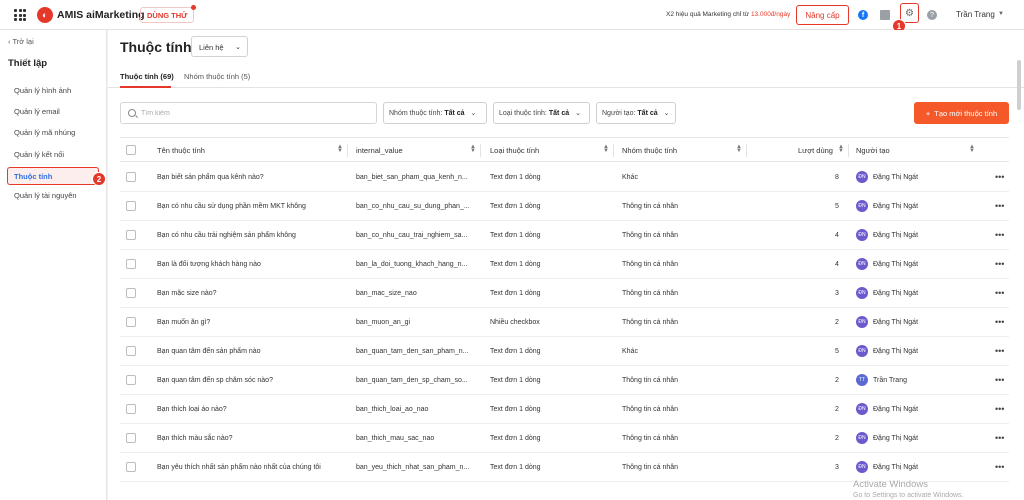 This screenshot has width=1024, height=500. Describe the element at coordinates (649, 150) in the screenshot. I see `column-header-group: Nhóm thuộc tính` at that location.